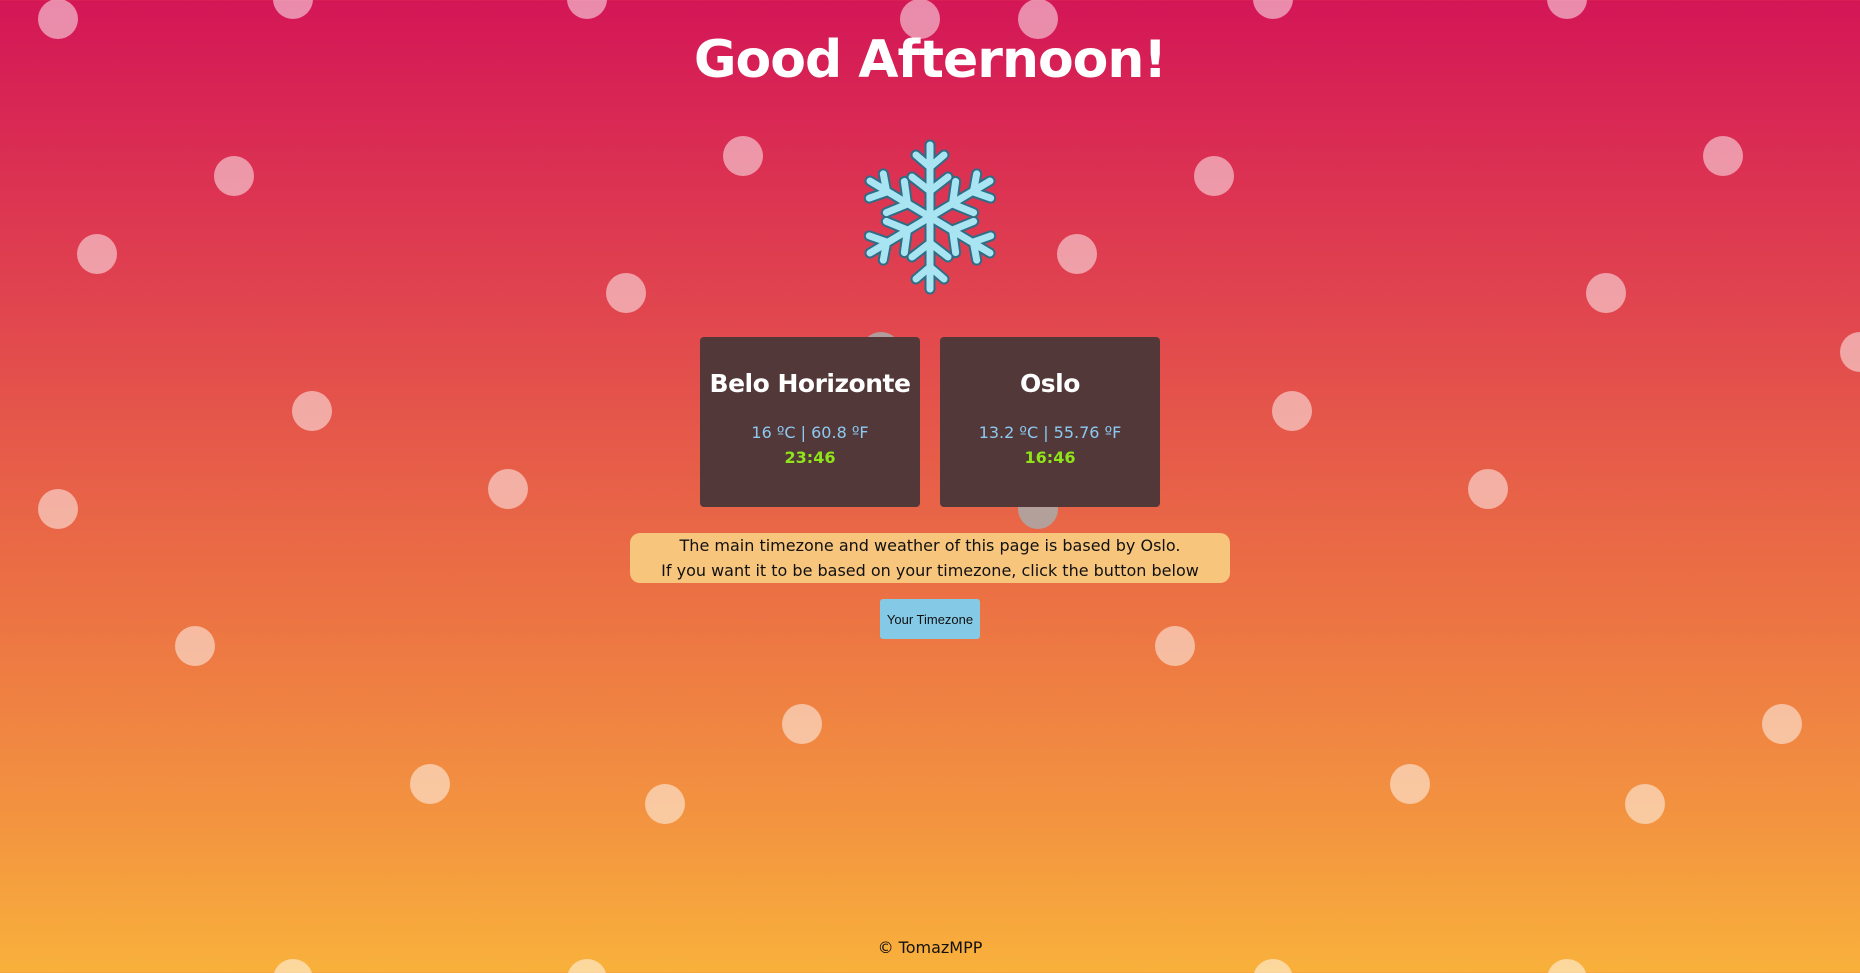 The width and height of the screenshot is (1860, 973). Describe the element at coordinates (810, 432) in the screenshot. I see `city-temperature: 16 ºC | 60.8 ºF` at that location.